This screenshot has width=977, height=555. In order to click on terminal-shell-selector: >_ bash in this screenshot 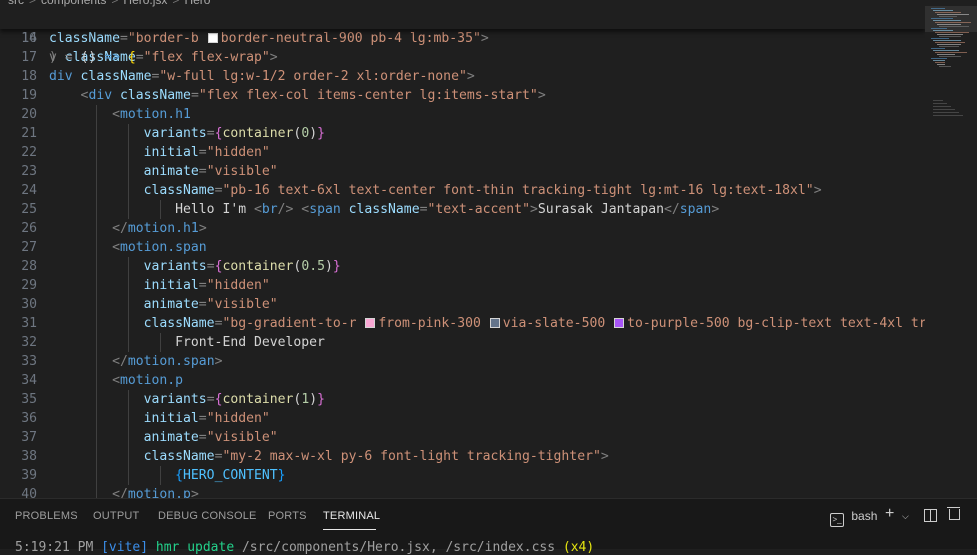, I will do `click(853, 518)`.